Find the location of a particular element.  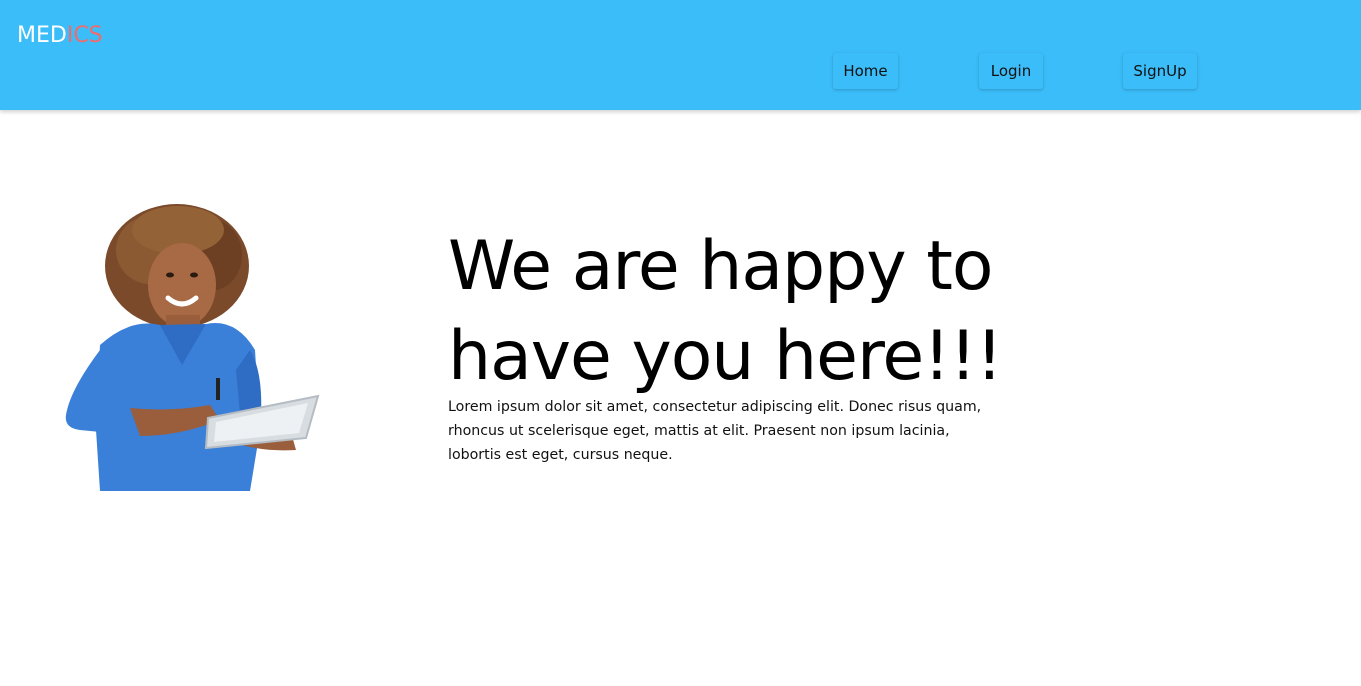

logo-text-accent: ICS is located at coordinates (84, 35).